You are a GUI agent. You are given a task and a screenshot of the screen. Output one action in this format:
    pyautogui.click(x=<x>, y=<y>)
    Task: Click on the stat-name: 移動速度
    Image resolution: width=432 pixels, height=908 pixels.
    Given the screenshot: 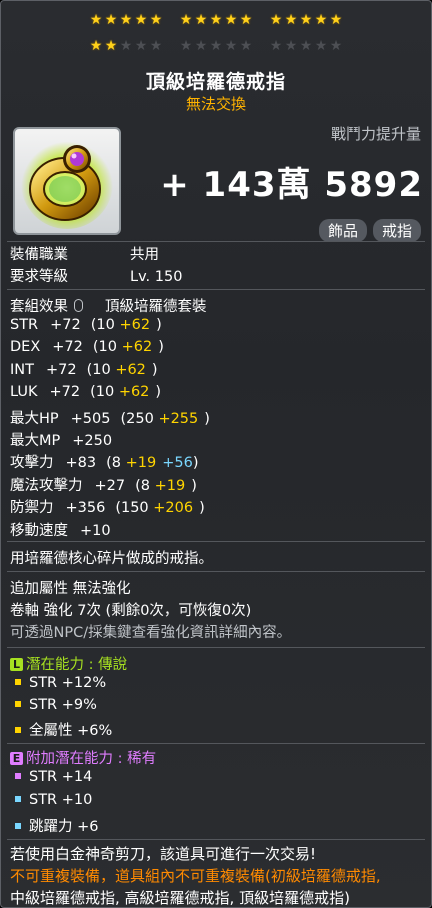 What is the action you would take?
    pyautogui.click(x=39, y=531)
    